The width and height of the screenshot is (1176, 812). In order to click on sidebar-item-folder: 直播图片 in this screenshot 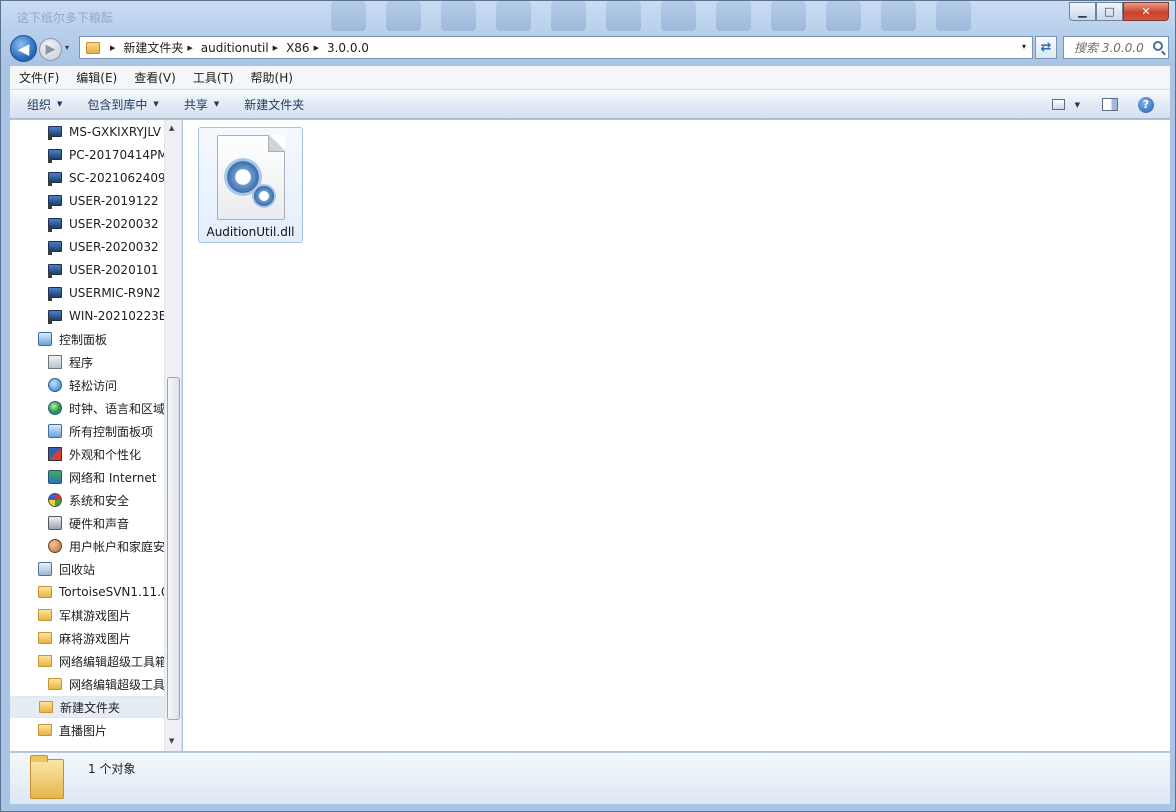, I will do `click(108, 730)`.